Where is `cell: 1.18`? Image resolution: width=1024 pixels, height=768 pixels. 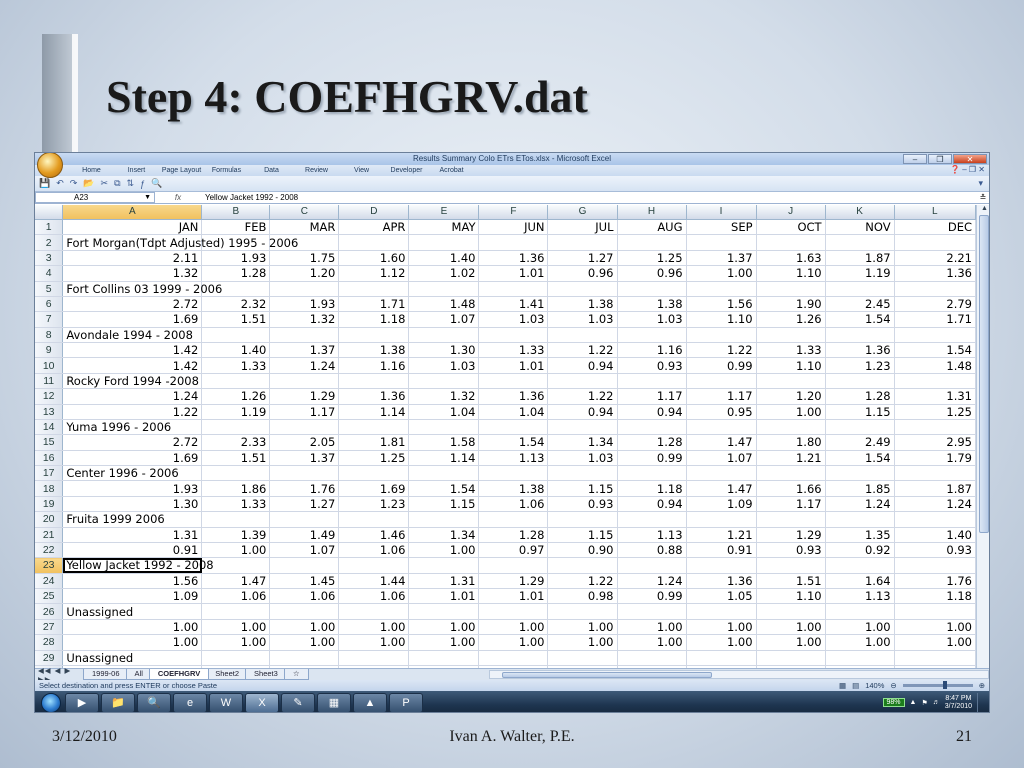 cell: 1.18 is located at coordinates (652, 488).